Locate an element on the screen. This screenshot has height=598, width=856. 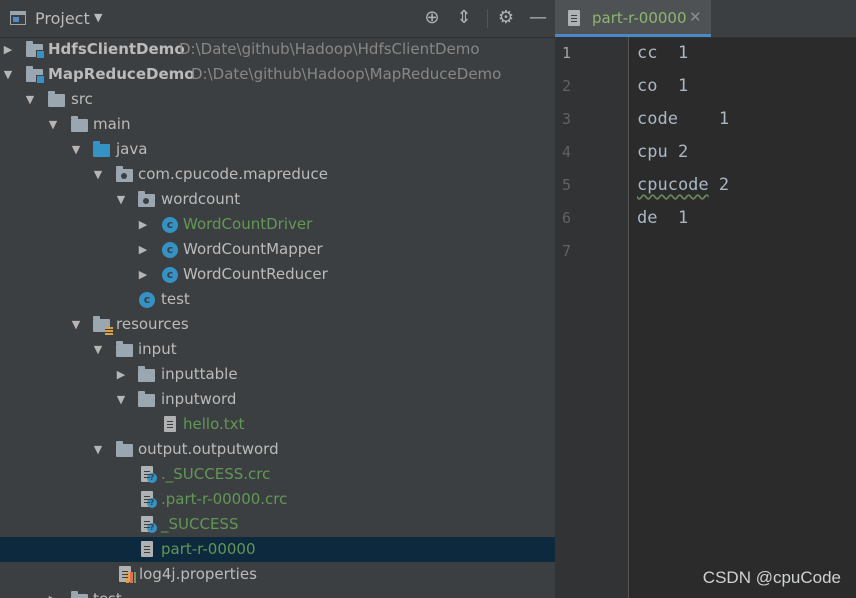
tree-item-label: ._SUCCESS.crc is located at coordinates (216, 474).